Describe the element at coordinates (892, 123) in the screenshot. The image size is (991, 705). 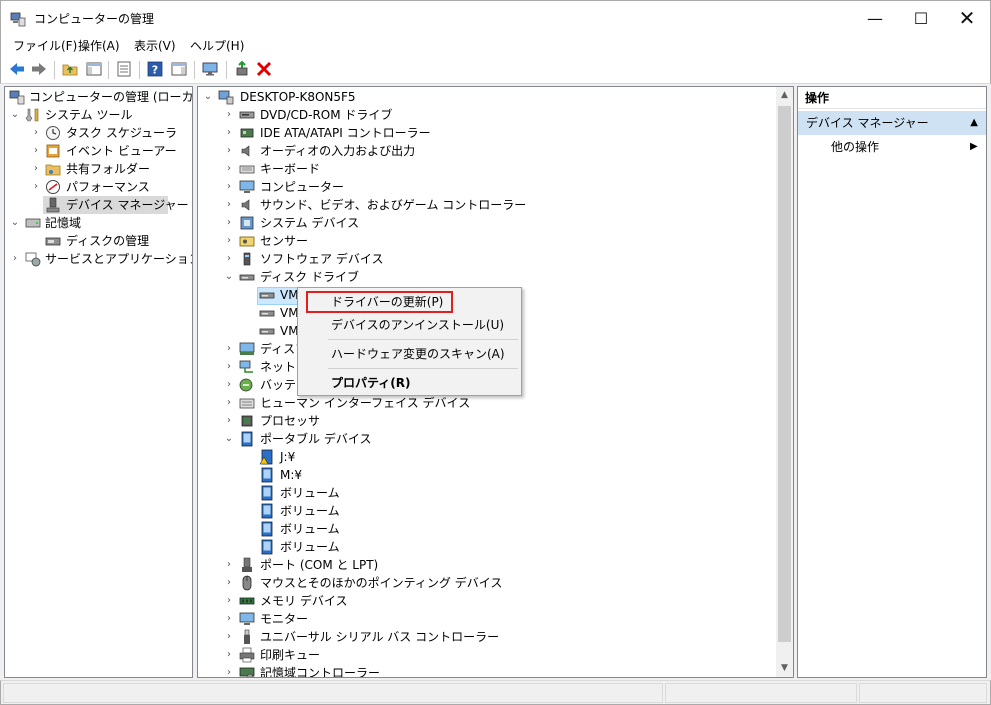
I see `actions-section-device-manager: デバイス マネージャー ▲` at that location.